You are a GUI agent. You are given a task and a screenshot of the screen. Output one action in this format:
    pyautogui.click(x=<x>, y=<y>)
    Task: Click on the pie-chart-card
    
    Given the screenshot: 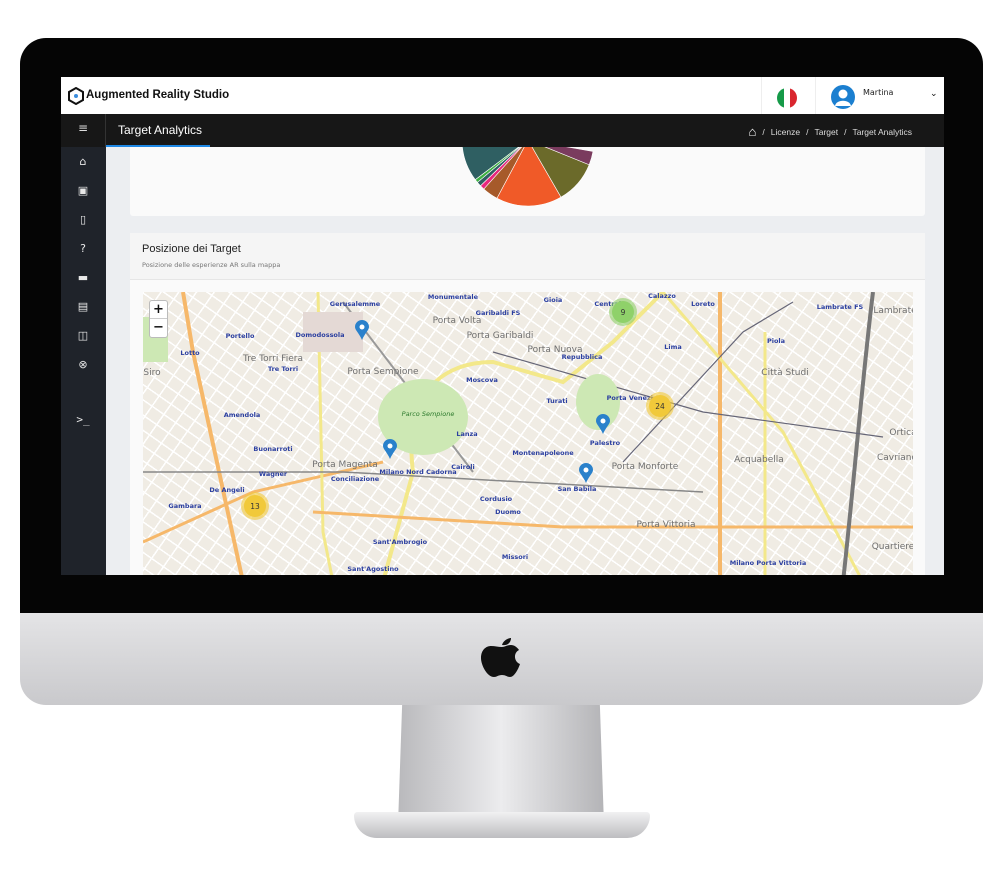 What is the action you would take?
    pyautogui.click(x=527, y=181)
    